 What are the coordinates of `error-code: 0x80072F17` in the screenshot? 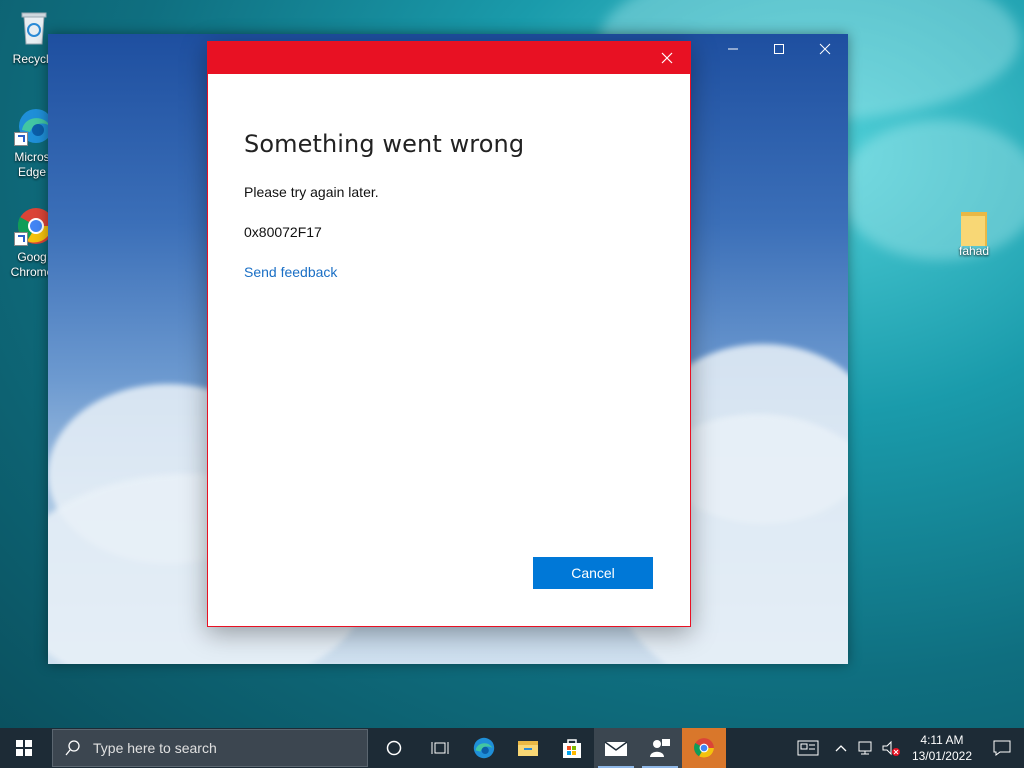 It's located at (283, 232).